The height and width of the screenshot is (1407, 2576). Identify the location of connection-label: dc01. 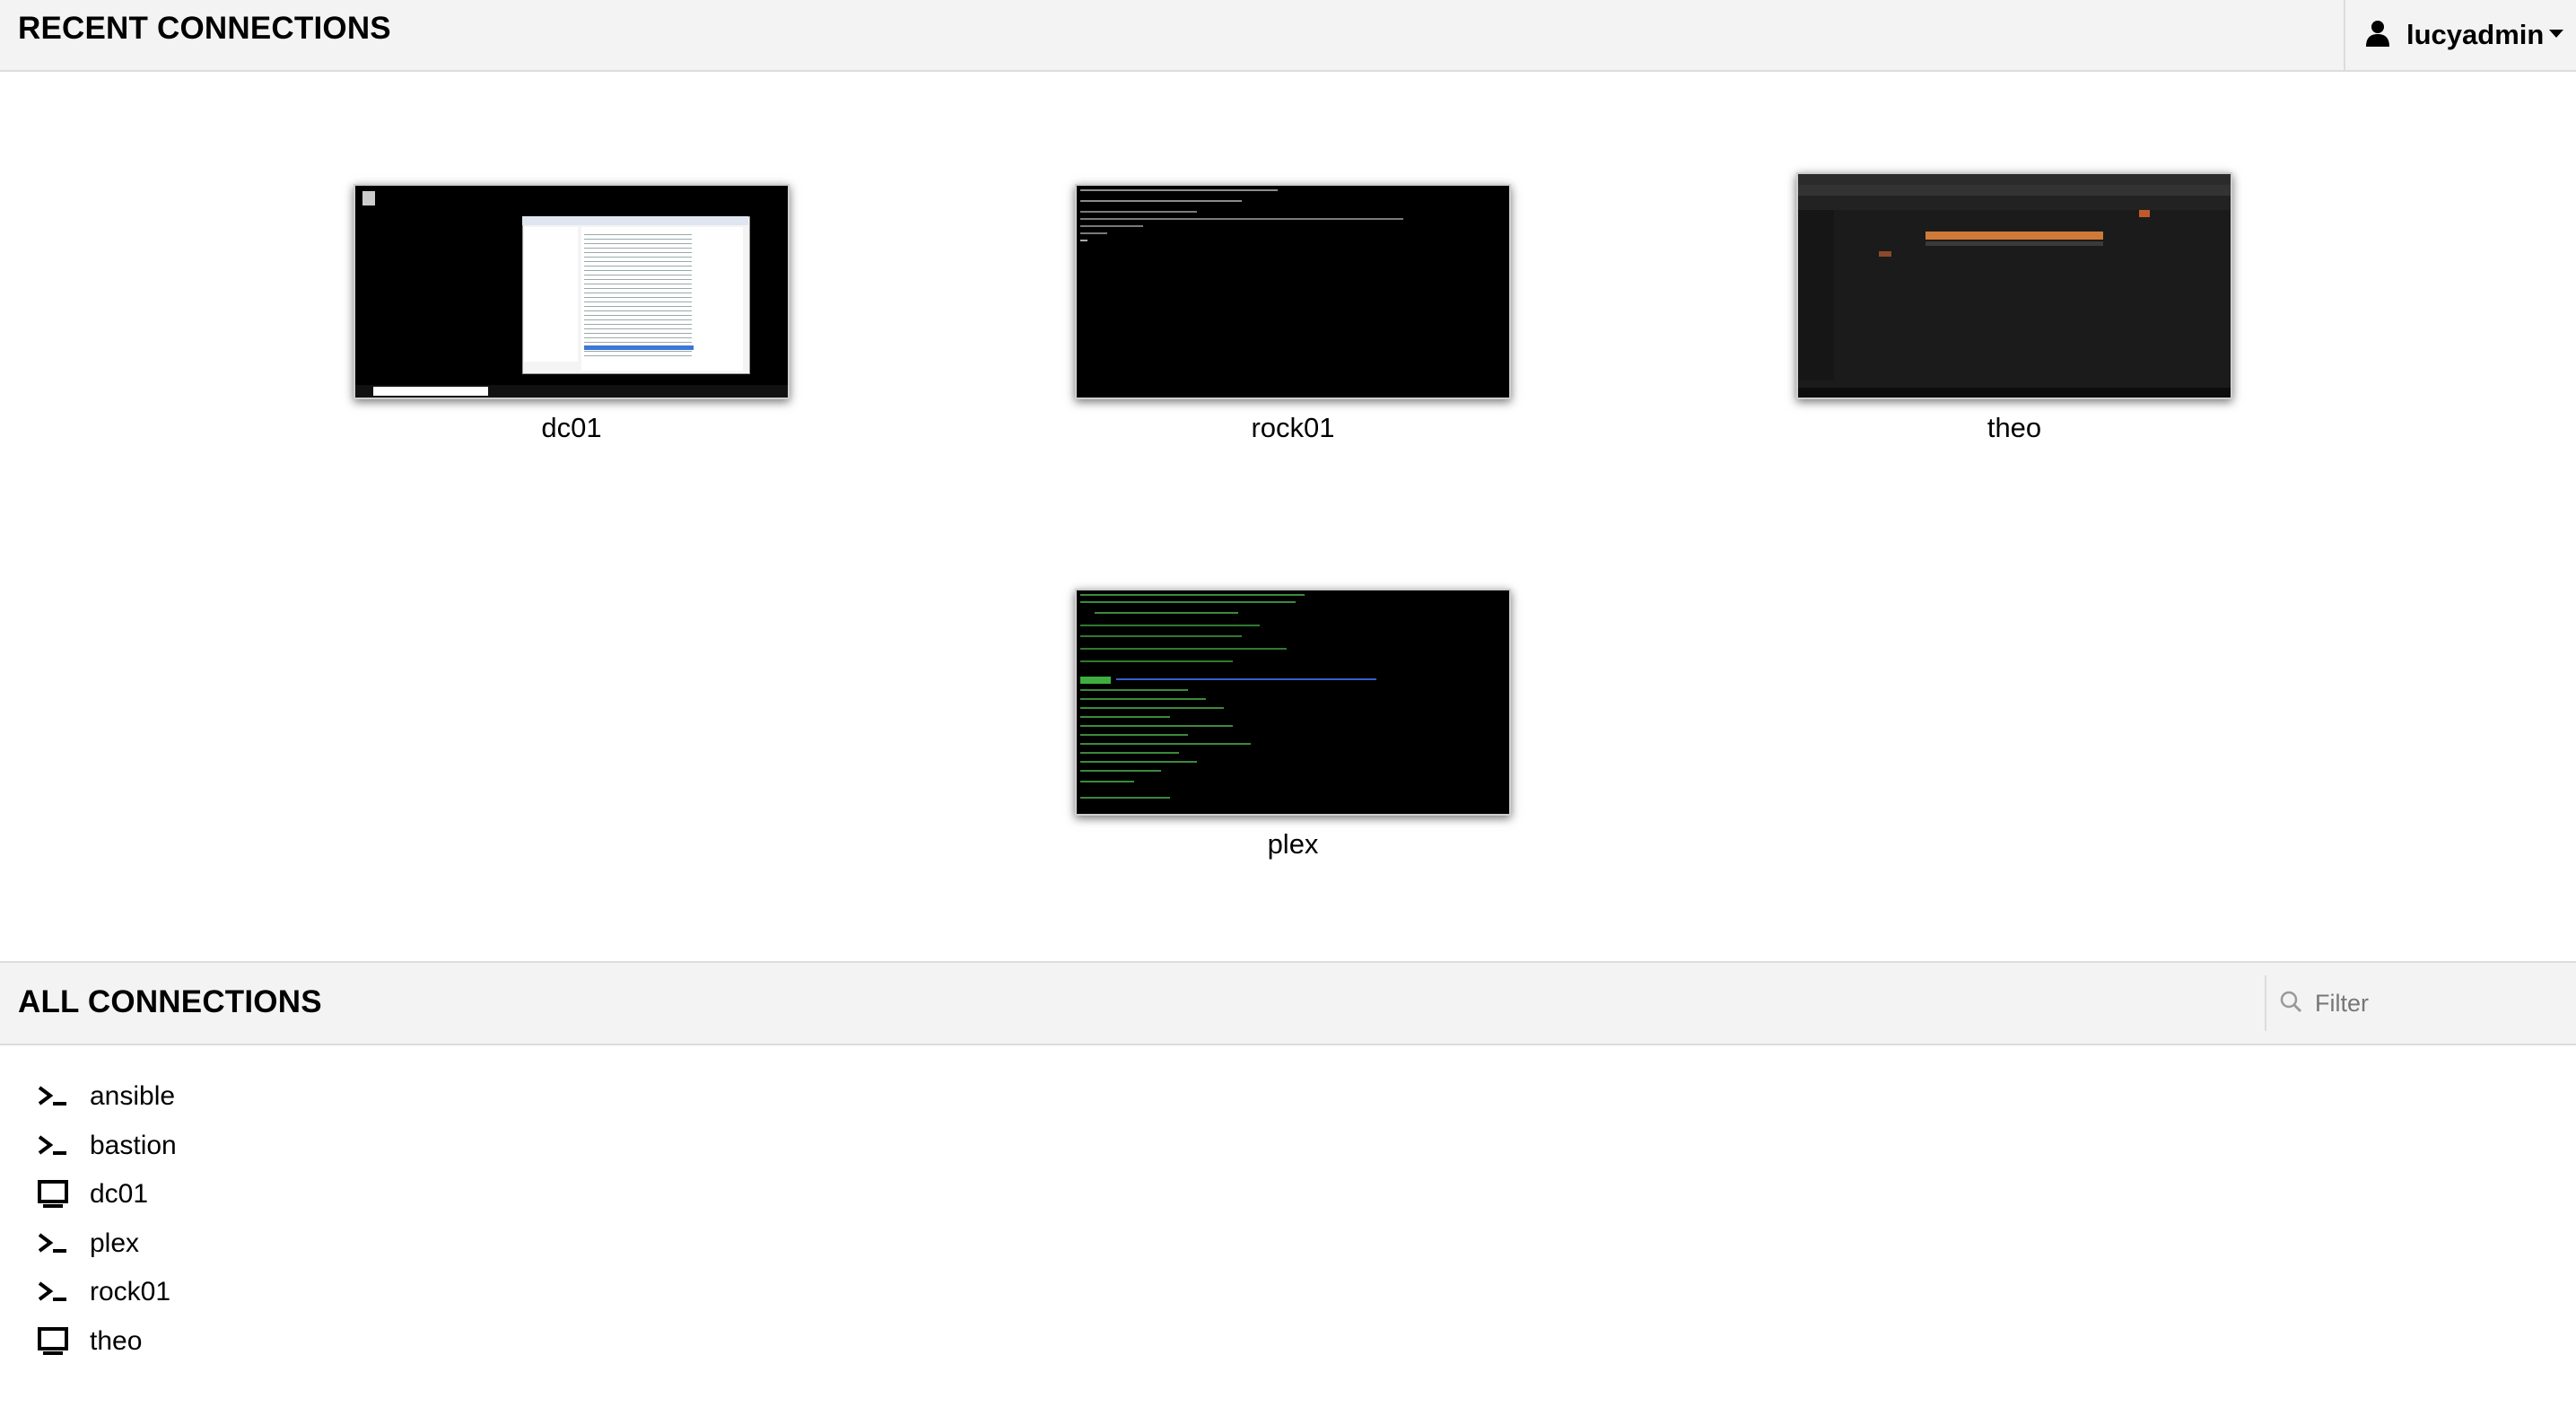
(120, 1194).